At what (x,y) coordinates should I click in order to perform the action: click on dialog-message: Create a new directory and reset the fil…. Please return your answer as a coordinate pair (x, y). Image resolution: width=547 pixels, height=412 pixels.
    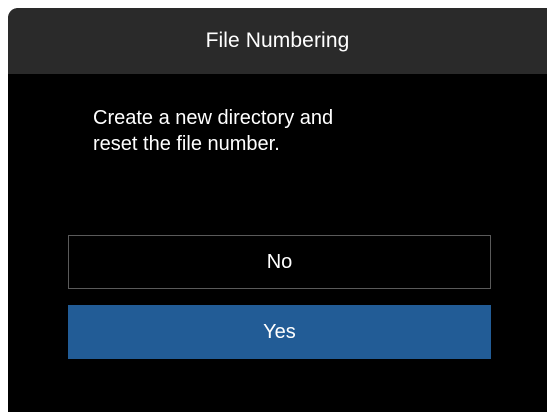
    Looking at the image, I should click on (213, 131).